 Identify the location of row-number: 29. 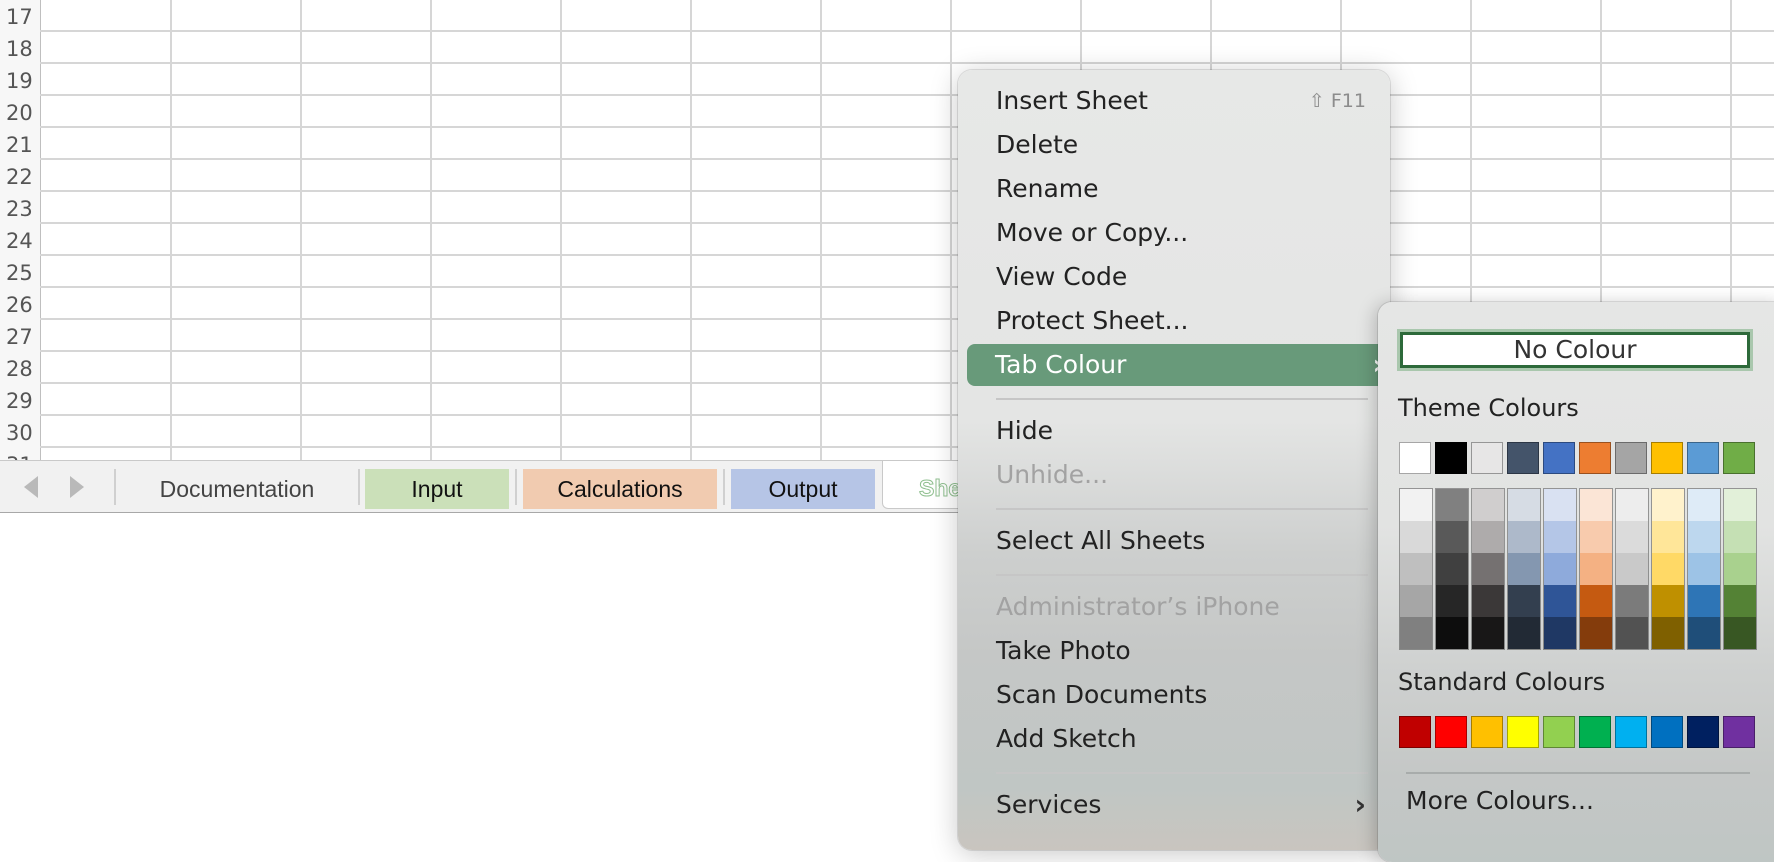
(21, 400).